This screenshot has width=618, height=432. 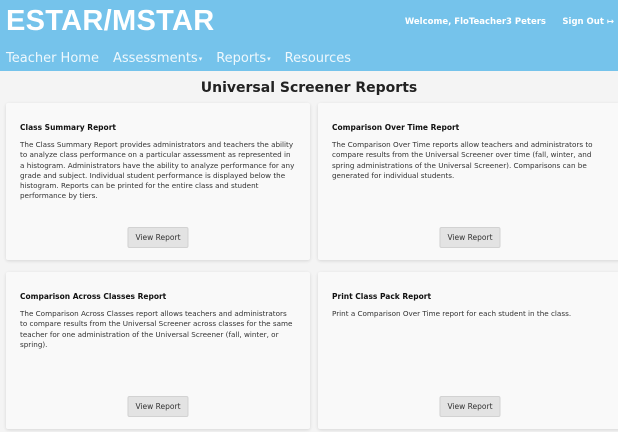 I want to click on nav-teacher-home: Teacher Home, so click(x=52, y=58).